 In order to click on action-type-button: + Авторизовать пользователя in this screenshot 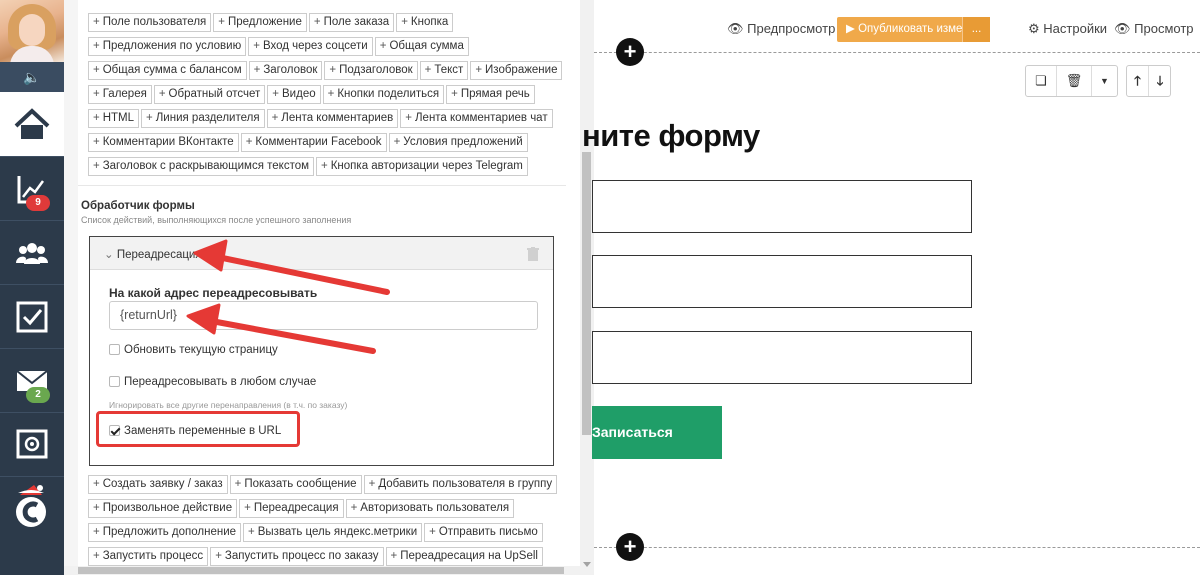, I will do `click(430, 508)`.